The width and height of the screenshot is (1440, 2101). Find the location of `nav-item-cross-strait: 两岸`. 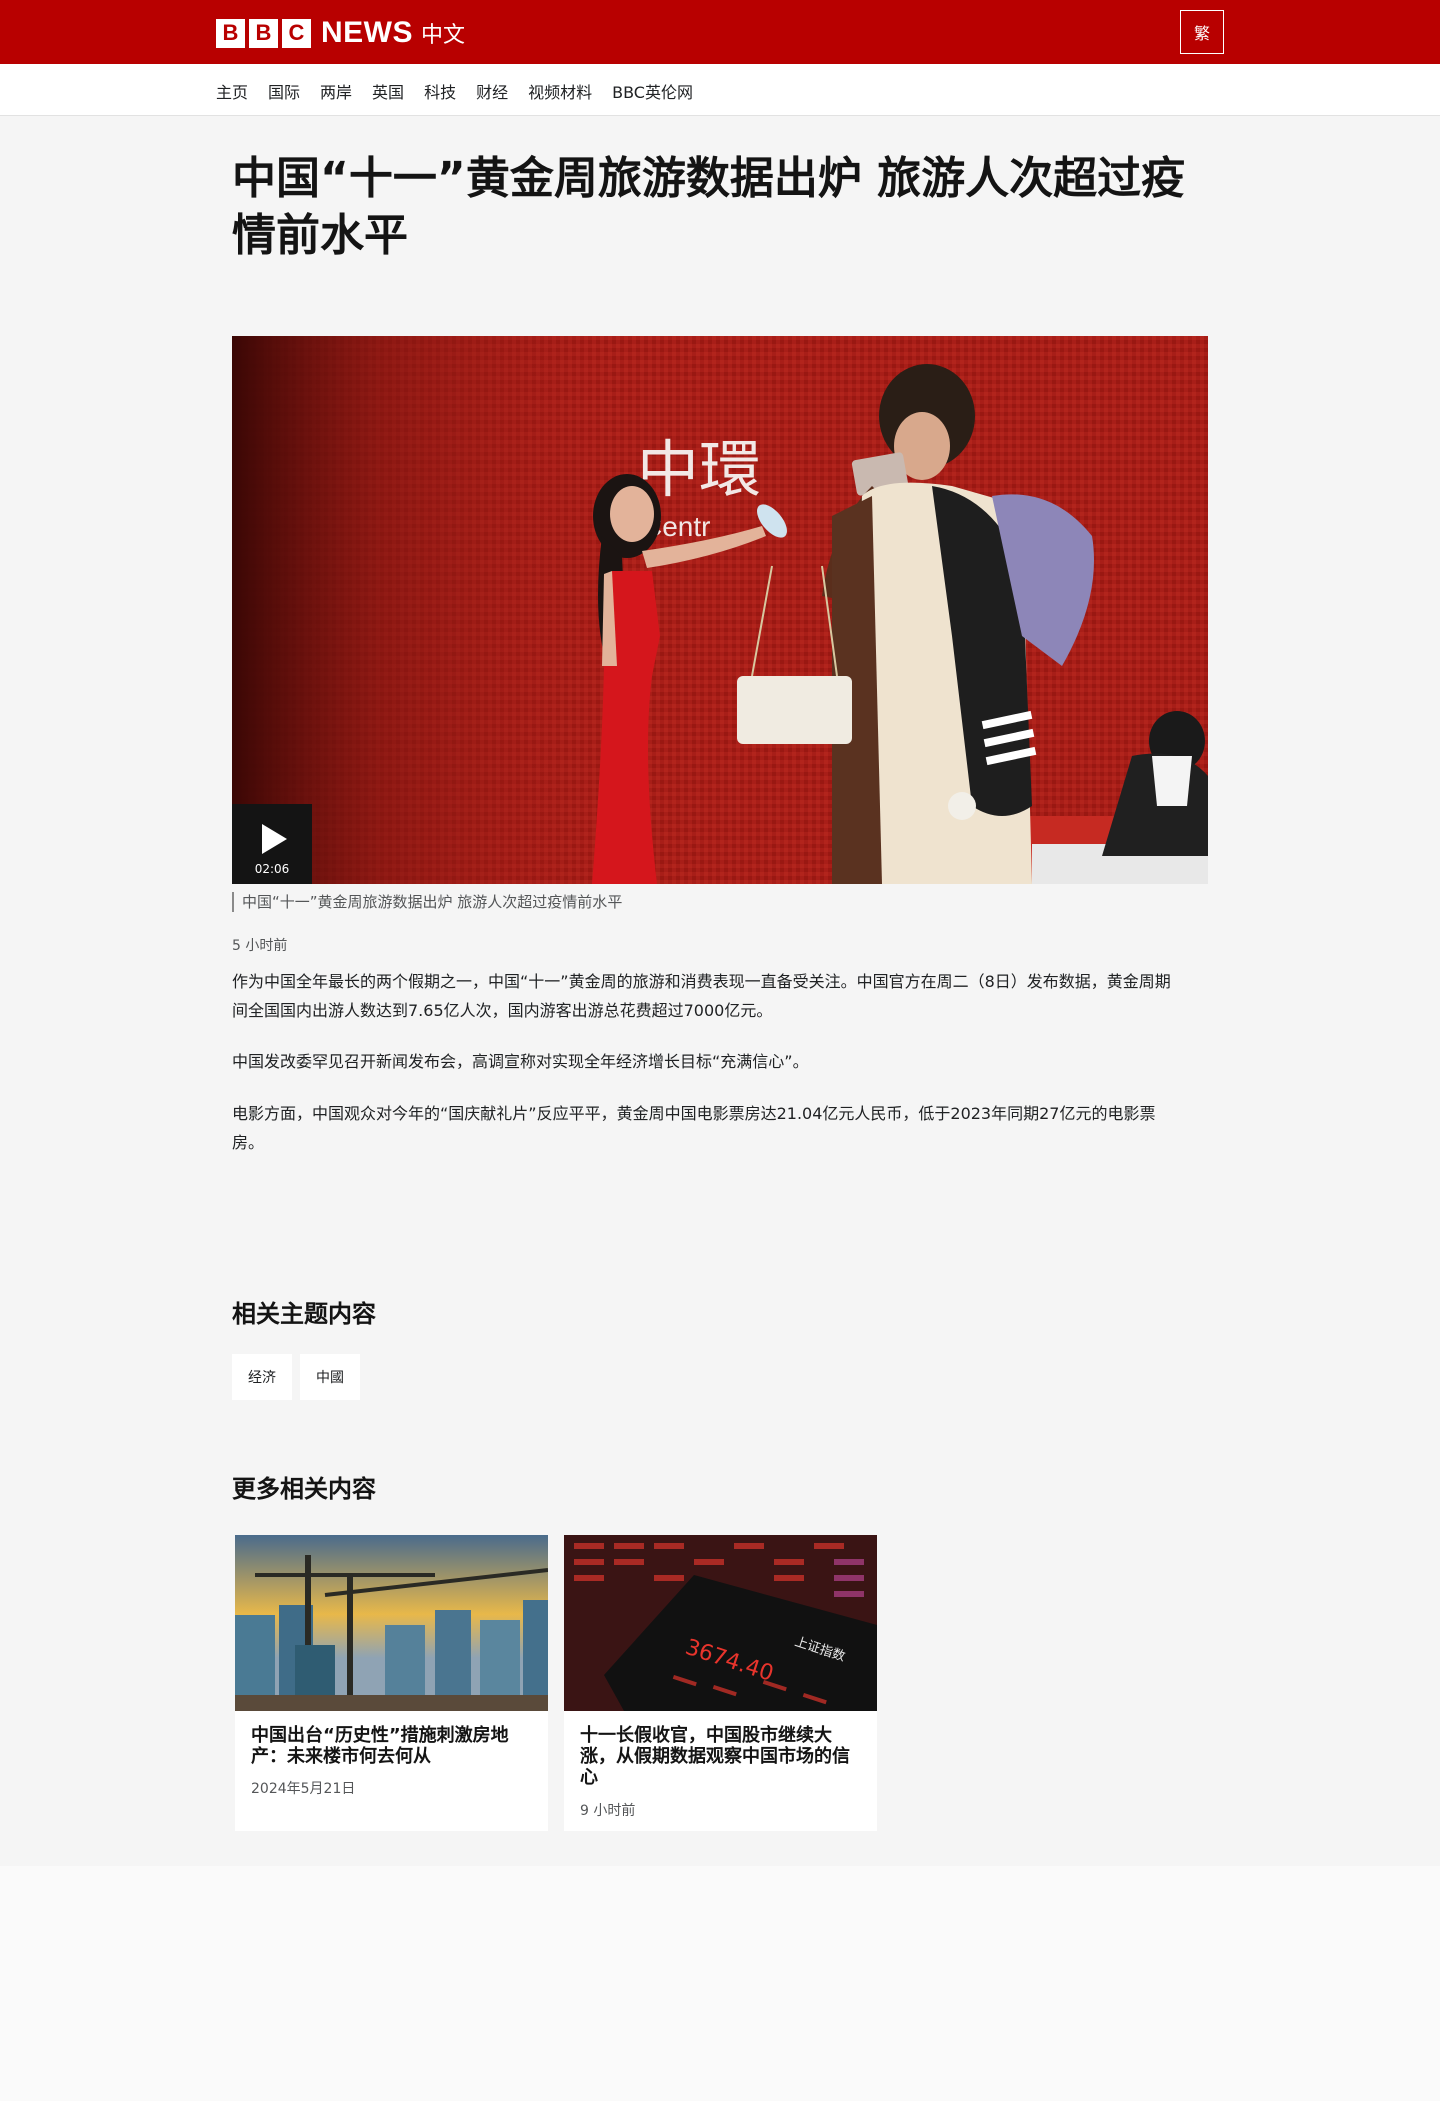

nav-item-cross-strait: 两岸 is located at coordinates (336, 91).